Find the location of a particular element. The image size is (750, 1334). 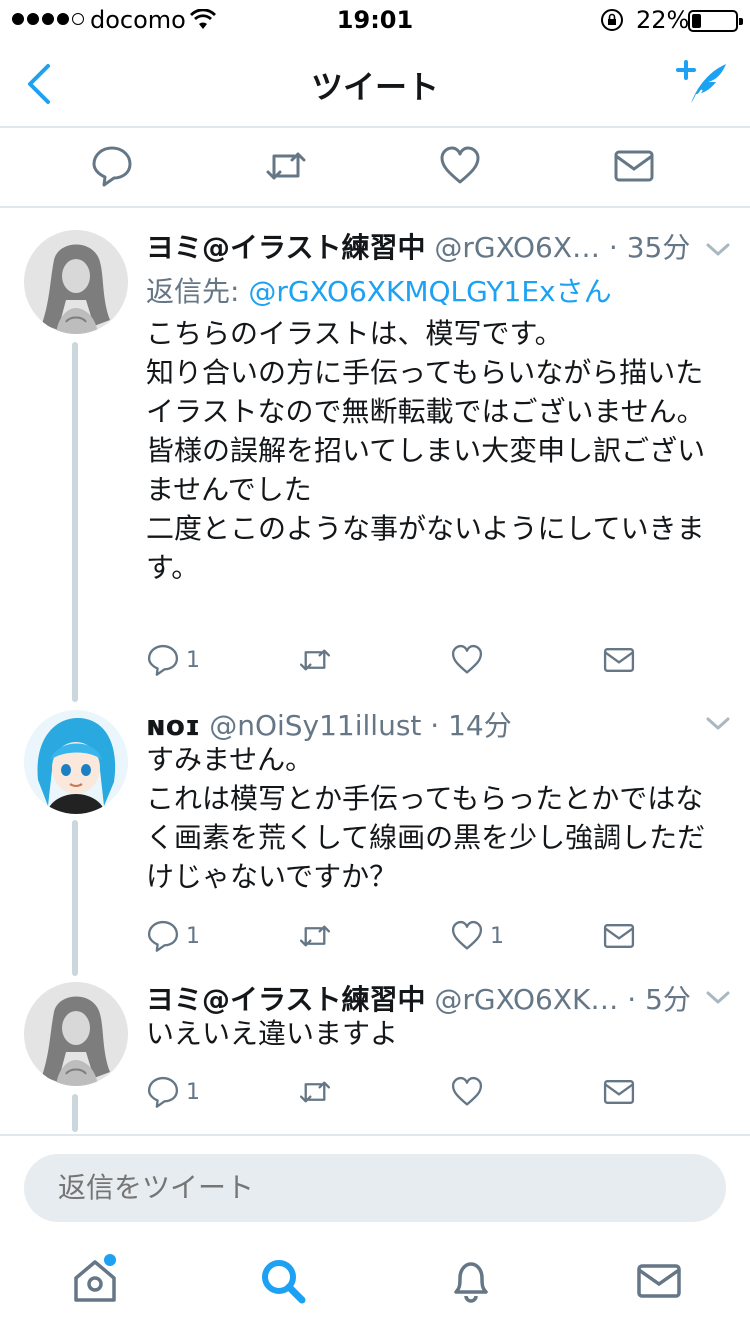

like-count: 1 is located at coordinates (497, 936).